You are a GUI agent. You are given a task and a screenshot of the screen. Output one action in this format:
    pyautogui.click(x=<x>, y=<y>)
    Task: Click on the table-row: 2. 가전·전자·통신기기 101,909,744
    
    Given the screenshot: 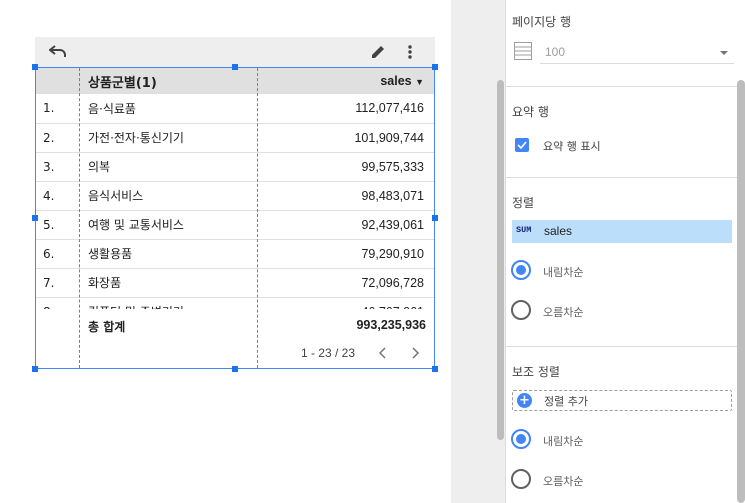 What is the action you would take?
    pyautogui.click(x=235, y=138)
    